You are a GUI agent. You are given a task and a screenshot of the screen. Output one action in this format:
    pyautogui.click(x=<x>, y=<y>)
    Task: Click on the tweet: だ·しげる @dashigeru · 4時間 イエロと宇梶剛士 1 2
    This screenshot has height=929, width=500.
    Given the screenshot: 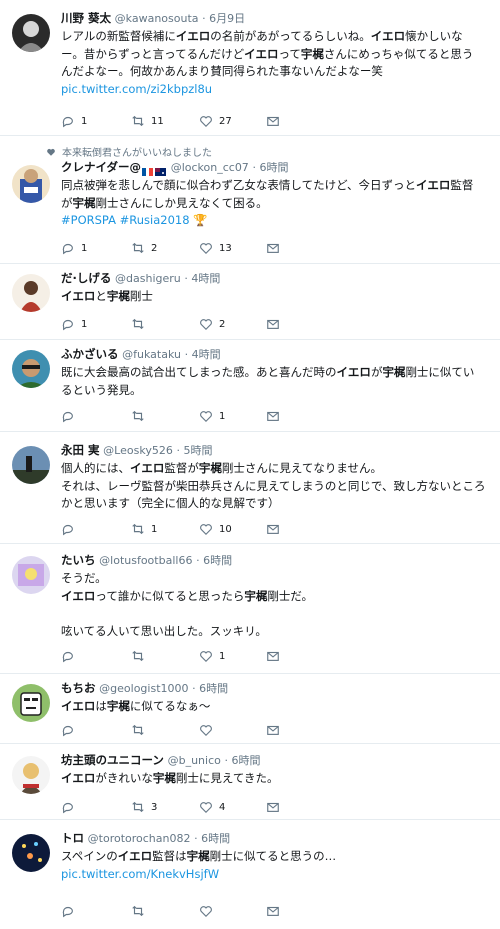 What is the action you would take?
    pyautogui.click(x=250, y=302)
    